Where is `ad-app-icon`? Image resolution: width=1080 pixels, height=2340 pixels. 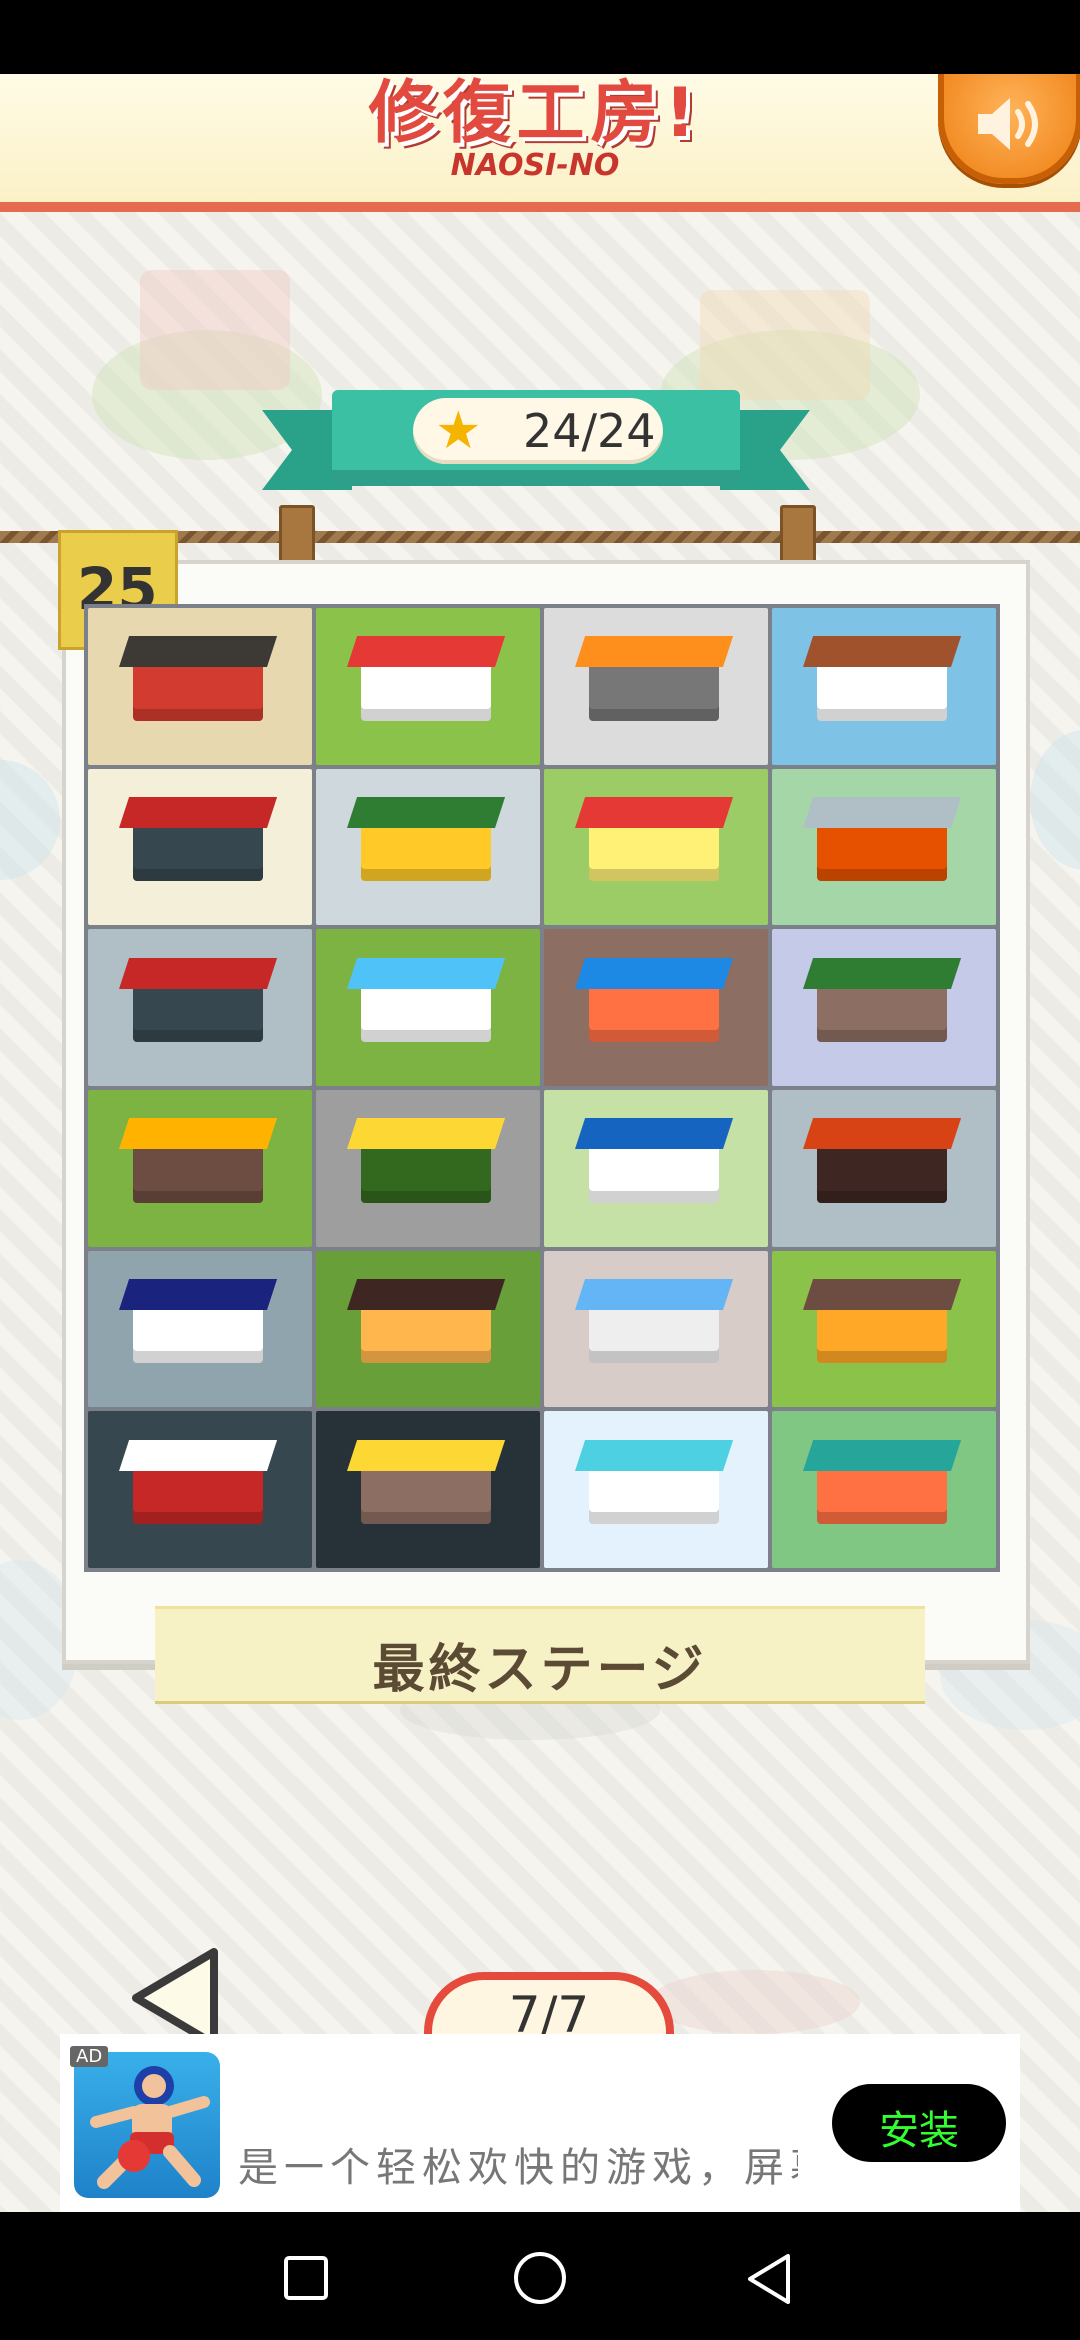
ad-app-icon is located at coordinates (147, 2125).